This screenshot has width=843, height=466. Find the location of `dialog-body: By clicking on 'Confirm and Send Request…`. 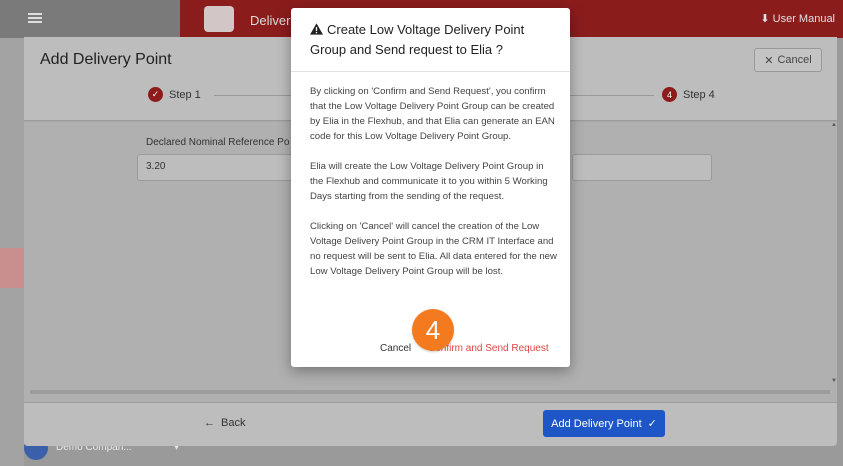

dialog-body: By clicking on 'Confirm and Send Request… is located at coordinates (434, 181).